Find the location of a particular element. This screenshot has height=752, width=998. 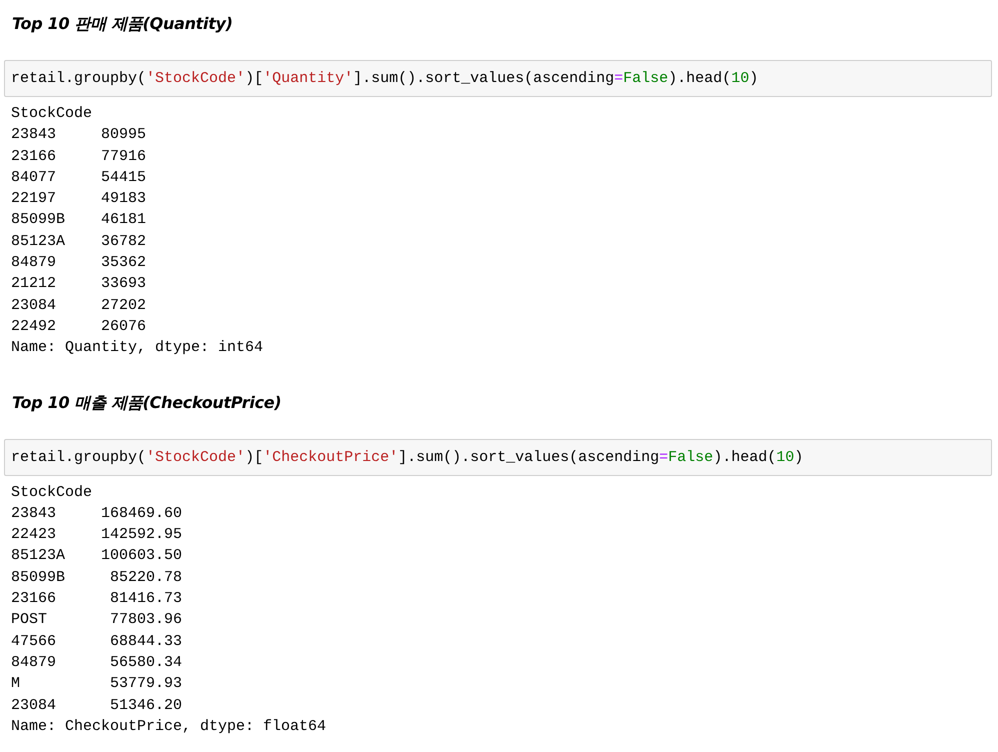

output-line: Name: CheckoutPrice, dtype: float64 is located at coordinates (169, 726).